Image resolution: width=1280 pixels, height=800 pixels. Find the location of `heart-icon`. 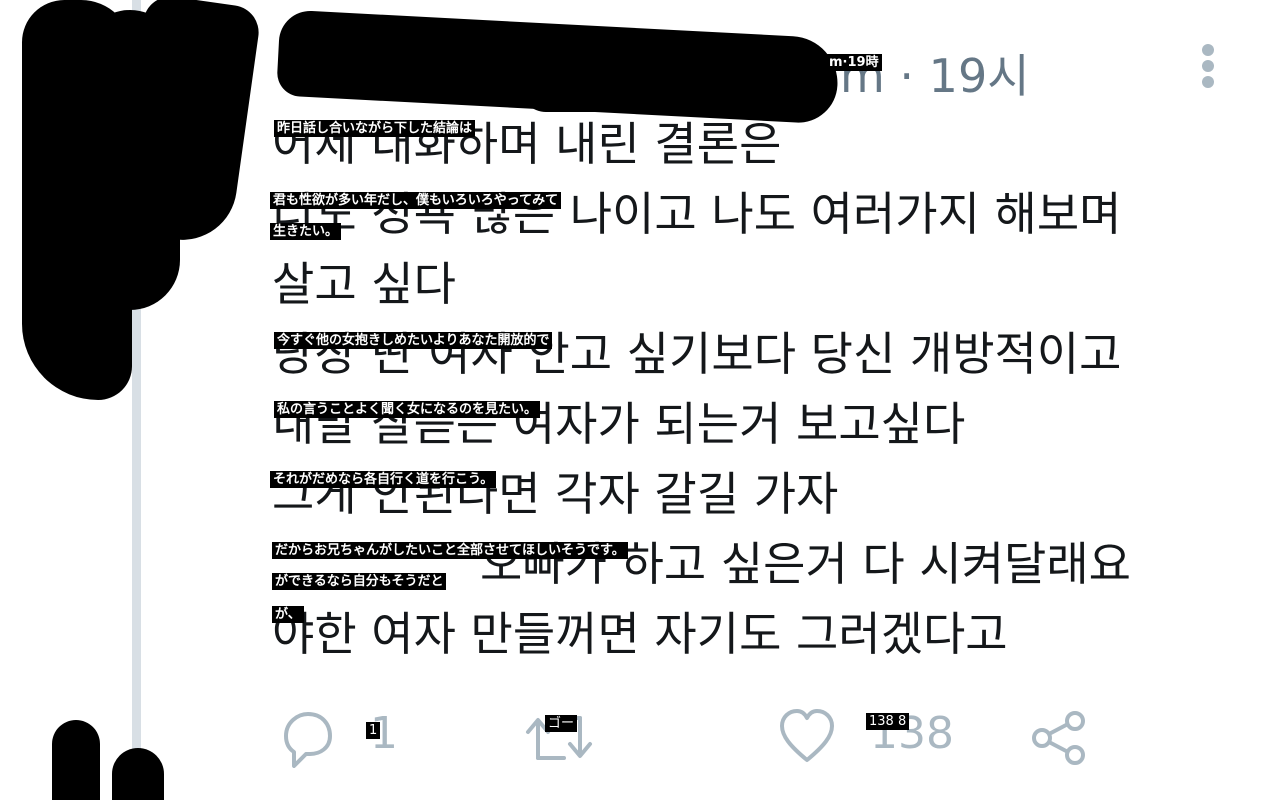

heart-icon is located at coordinates (807, 735).